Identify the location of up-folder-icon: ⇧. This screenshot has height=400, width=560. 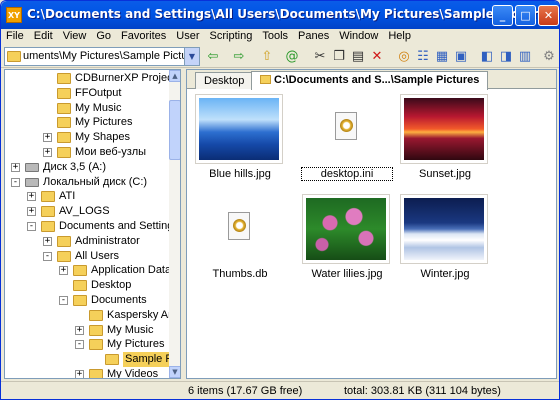
(267, 57).